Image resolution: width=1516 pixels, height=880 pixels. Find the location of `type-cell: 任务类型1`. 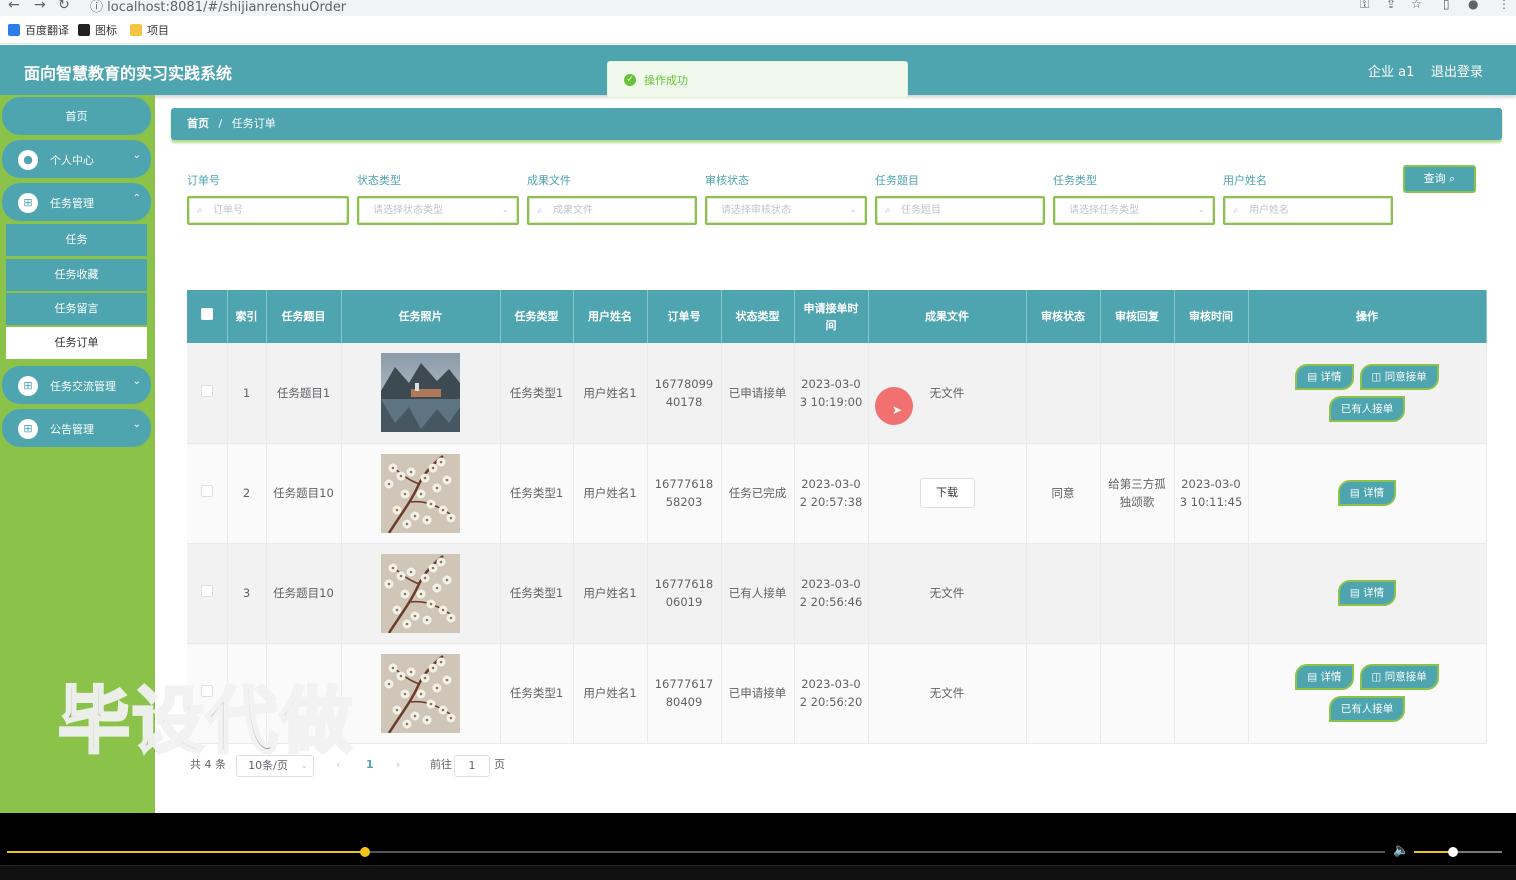

type-cell: 任务类型1 is located at coordinates (537, 693).